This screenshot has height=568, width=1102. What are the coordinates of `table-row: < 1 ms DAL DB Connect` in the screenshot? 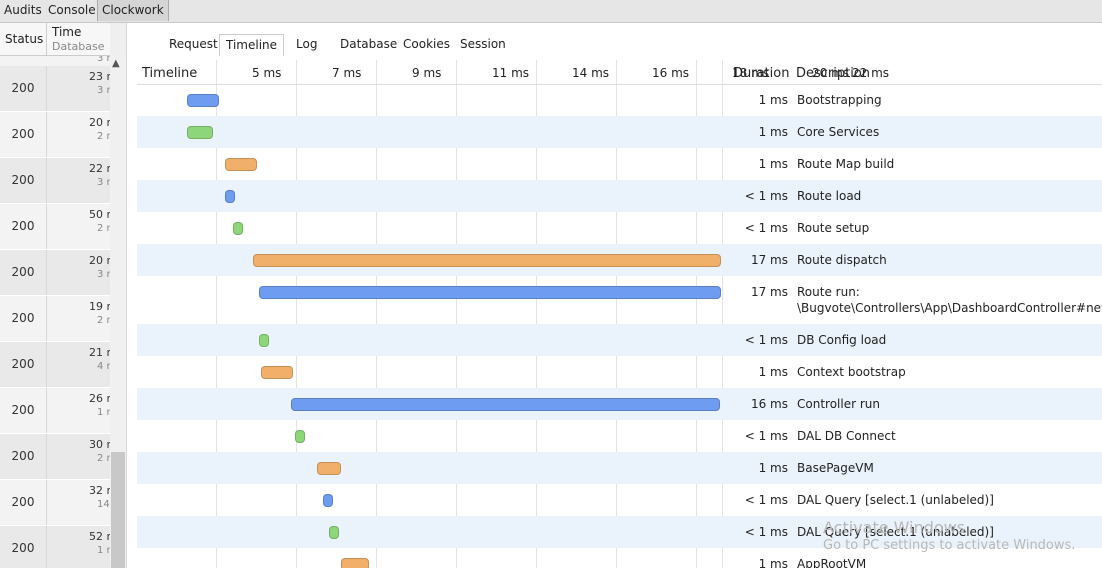 It's located at (619, 436).